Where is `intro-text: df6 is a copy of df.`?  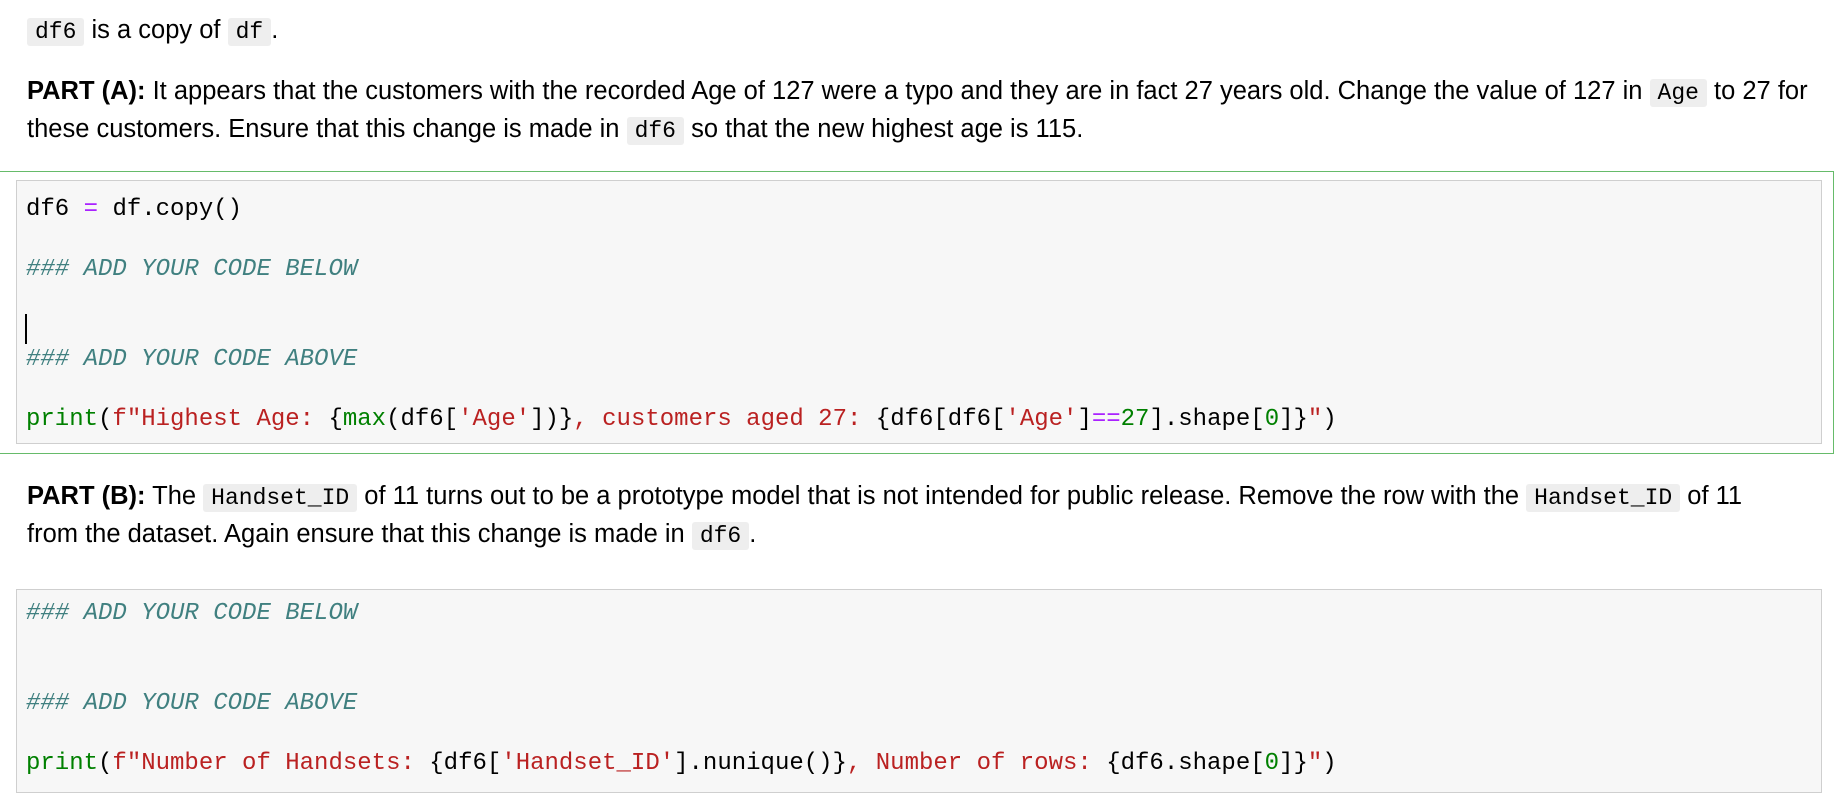
intro-text: df6 is a copy of df. is located at coordinates (152, 31).